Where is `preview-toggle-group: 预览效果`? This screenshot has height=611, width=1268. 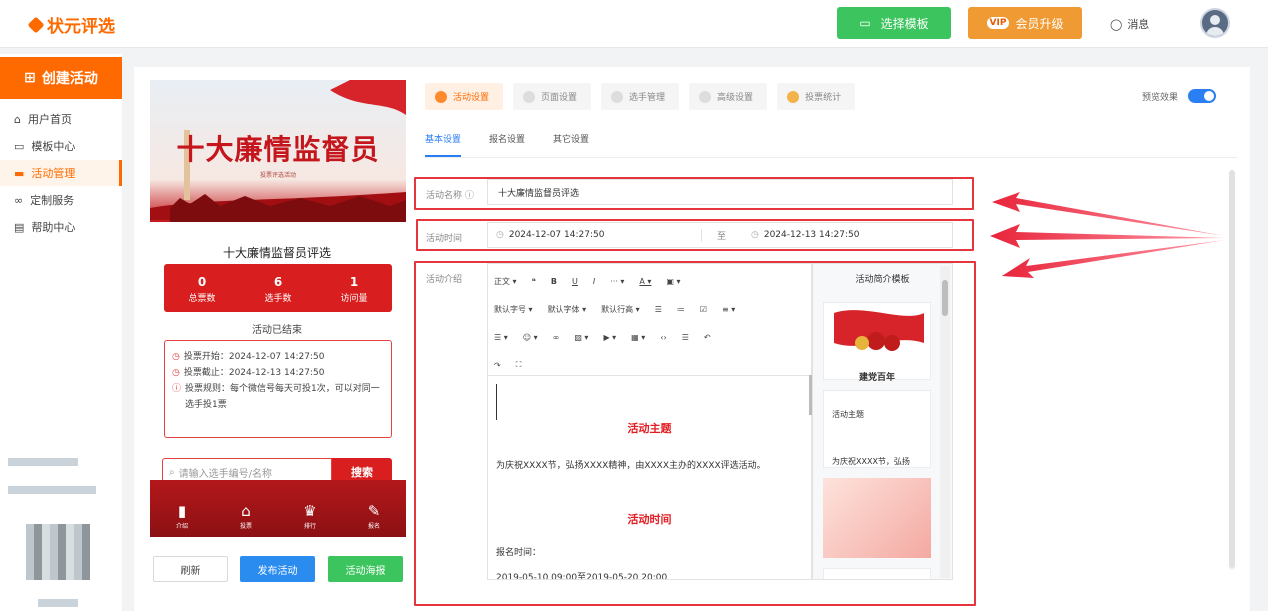 preview-toggle-group: 预览效果 is located at coordinates (1179, 96).